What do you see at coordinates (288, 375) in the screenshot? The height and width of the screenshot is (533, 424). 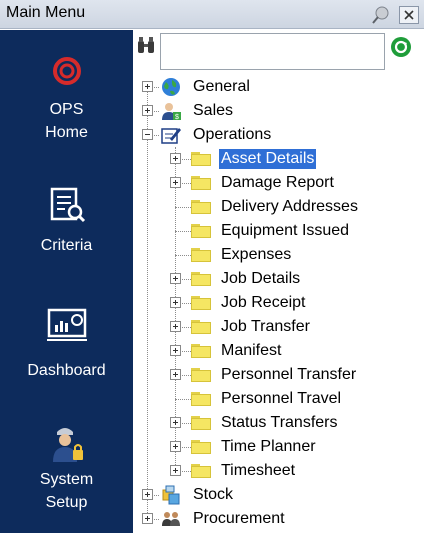 I see `tree-node-label: Personnel Transfer` at bounding box center [288, 375].